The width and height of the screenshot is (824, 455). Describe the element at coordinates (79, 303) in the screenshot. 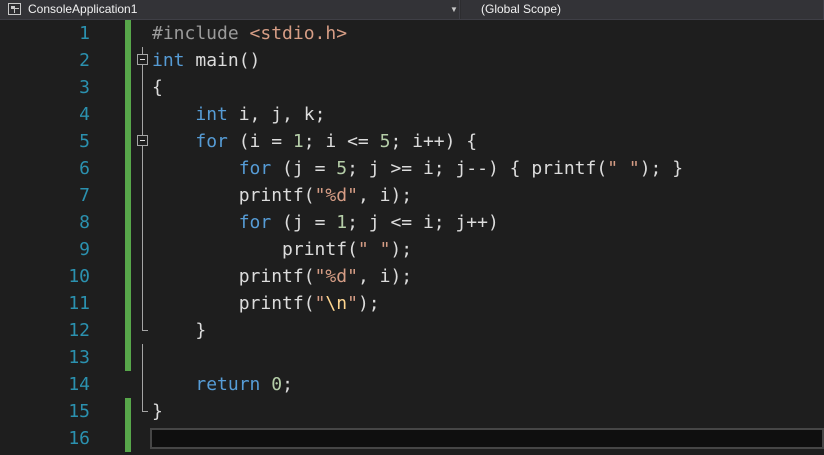

I see `line-number: 11` at that location.